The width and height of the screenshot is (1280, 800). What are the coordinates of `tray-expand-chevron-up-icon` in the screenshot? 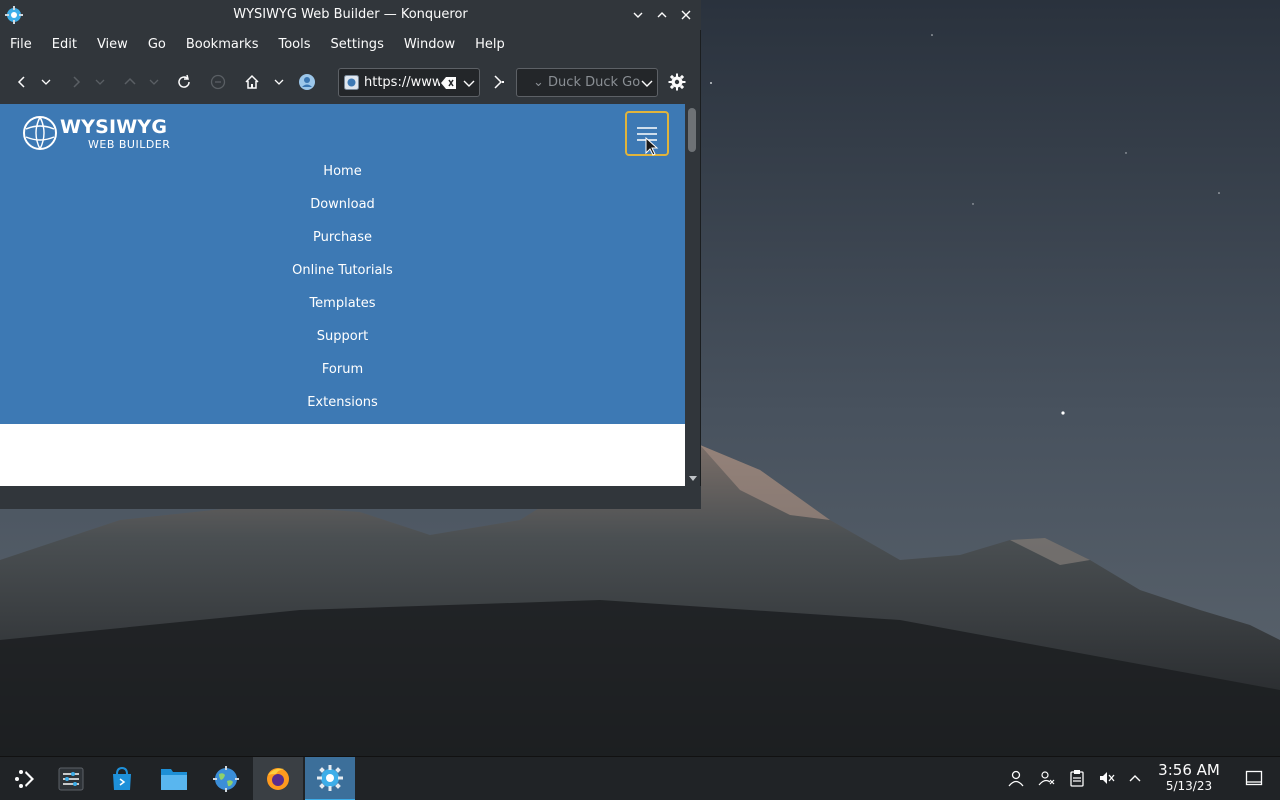 It's located at (1135, 778).